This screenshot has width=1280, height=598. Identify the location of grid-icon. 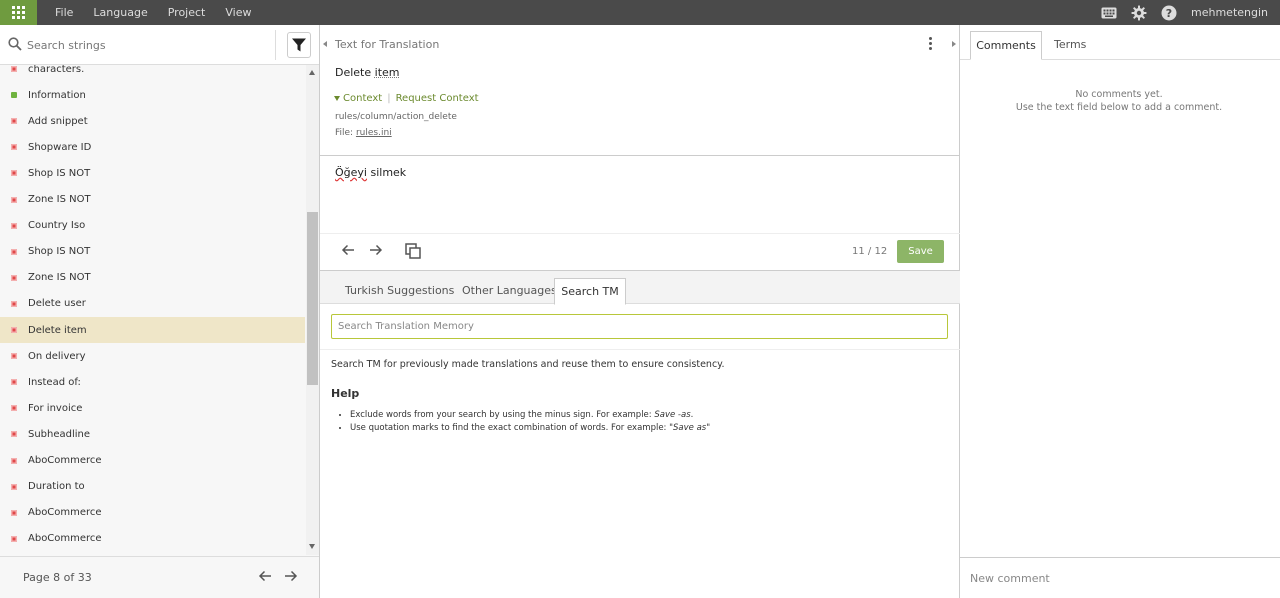
(18, 12).